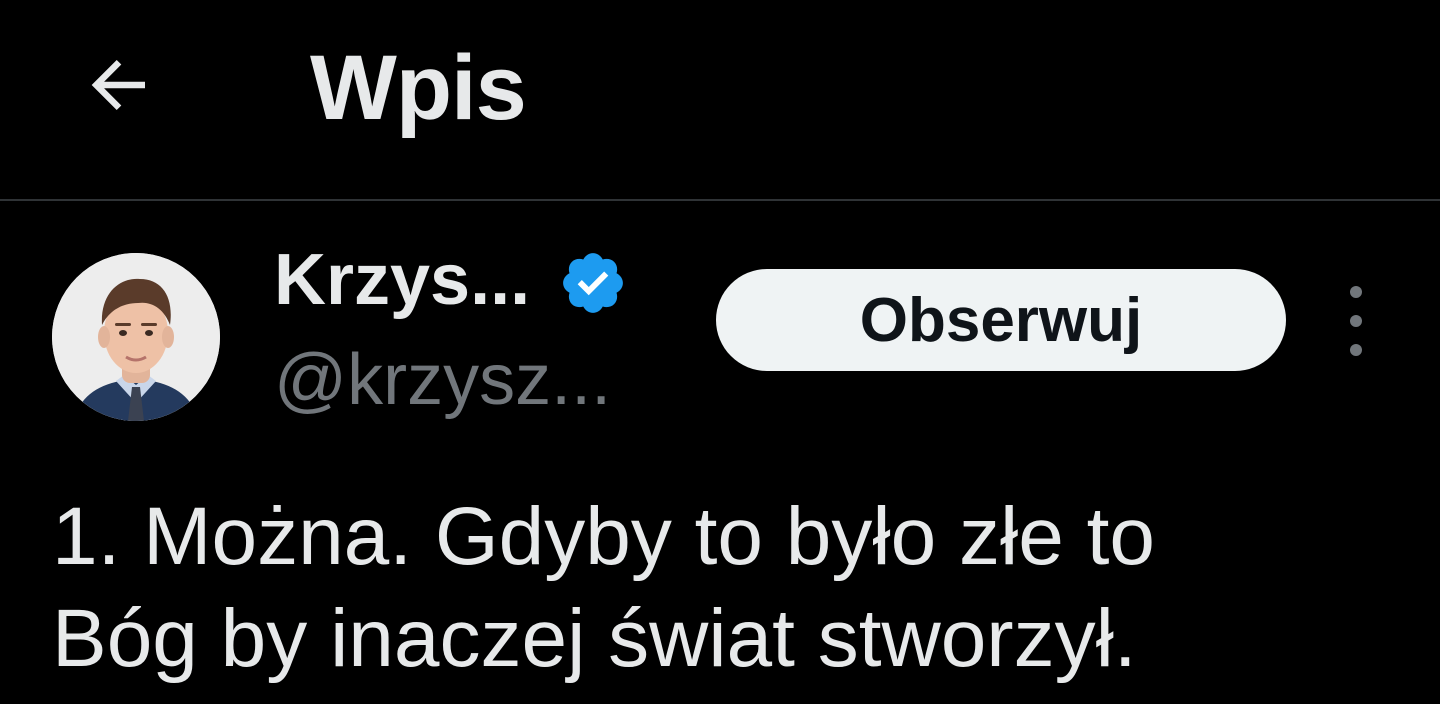 This screenshot has width=1440, height=704. I want to click on follow-button: Obserwuj, so click(1001, 320).